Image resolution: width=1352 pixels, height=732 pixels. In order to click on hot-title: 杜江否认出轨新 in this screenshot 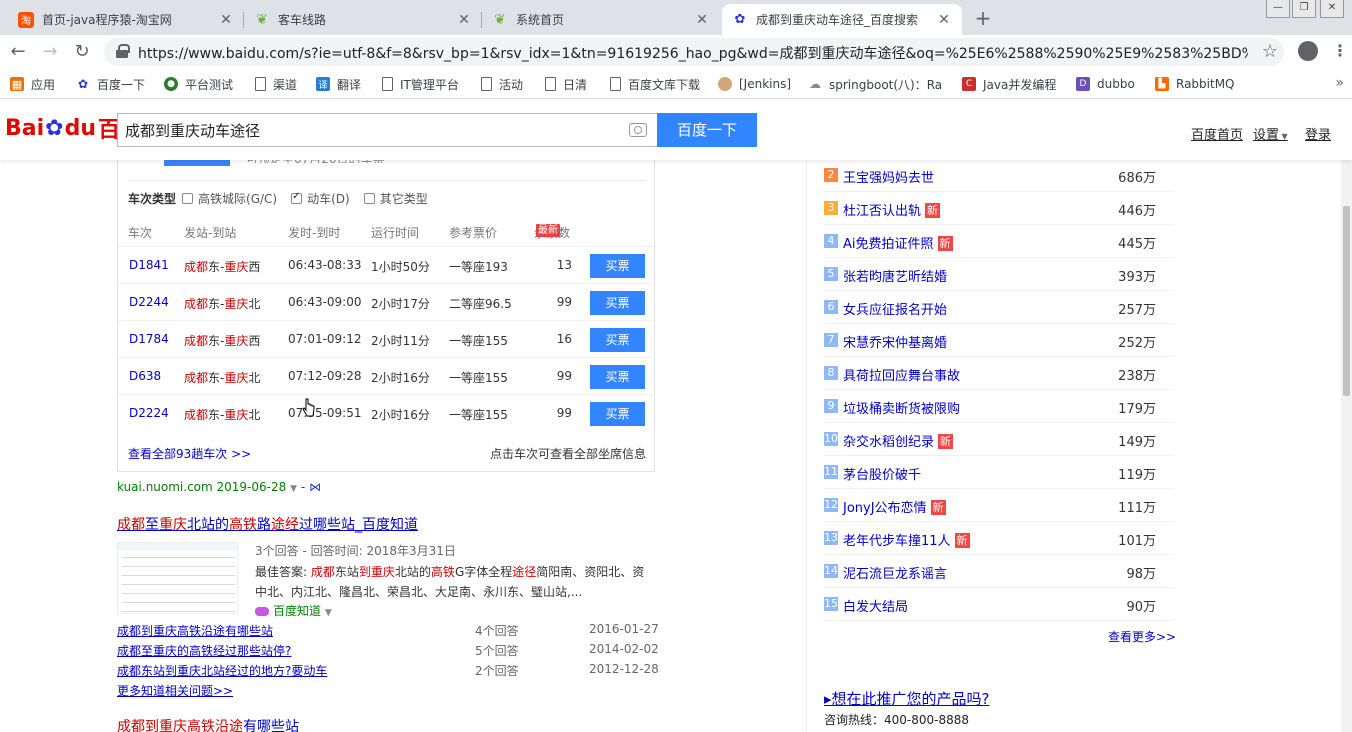, I will do `click(892, 209)`.